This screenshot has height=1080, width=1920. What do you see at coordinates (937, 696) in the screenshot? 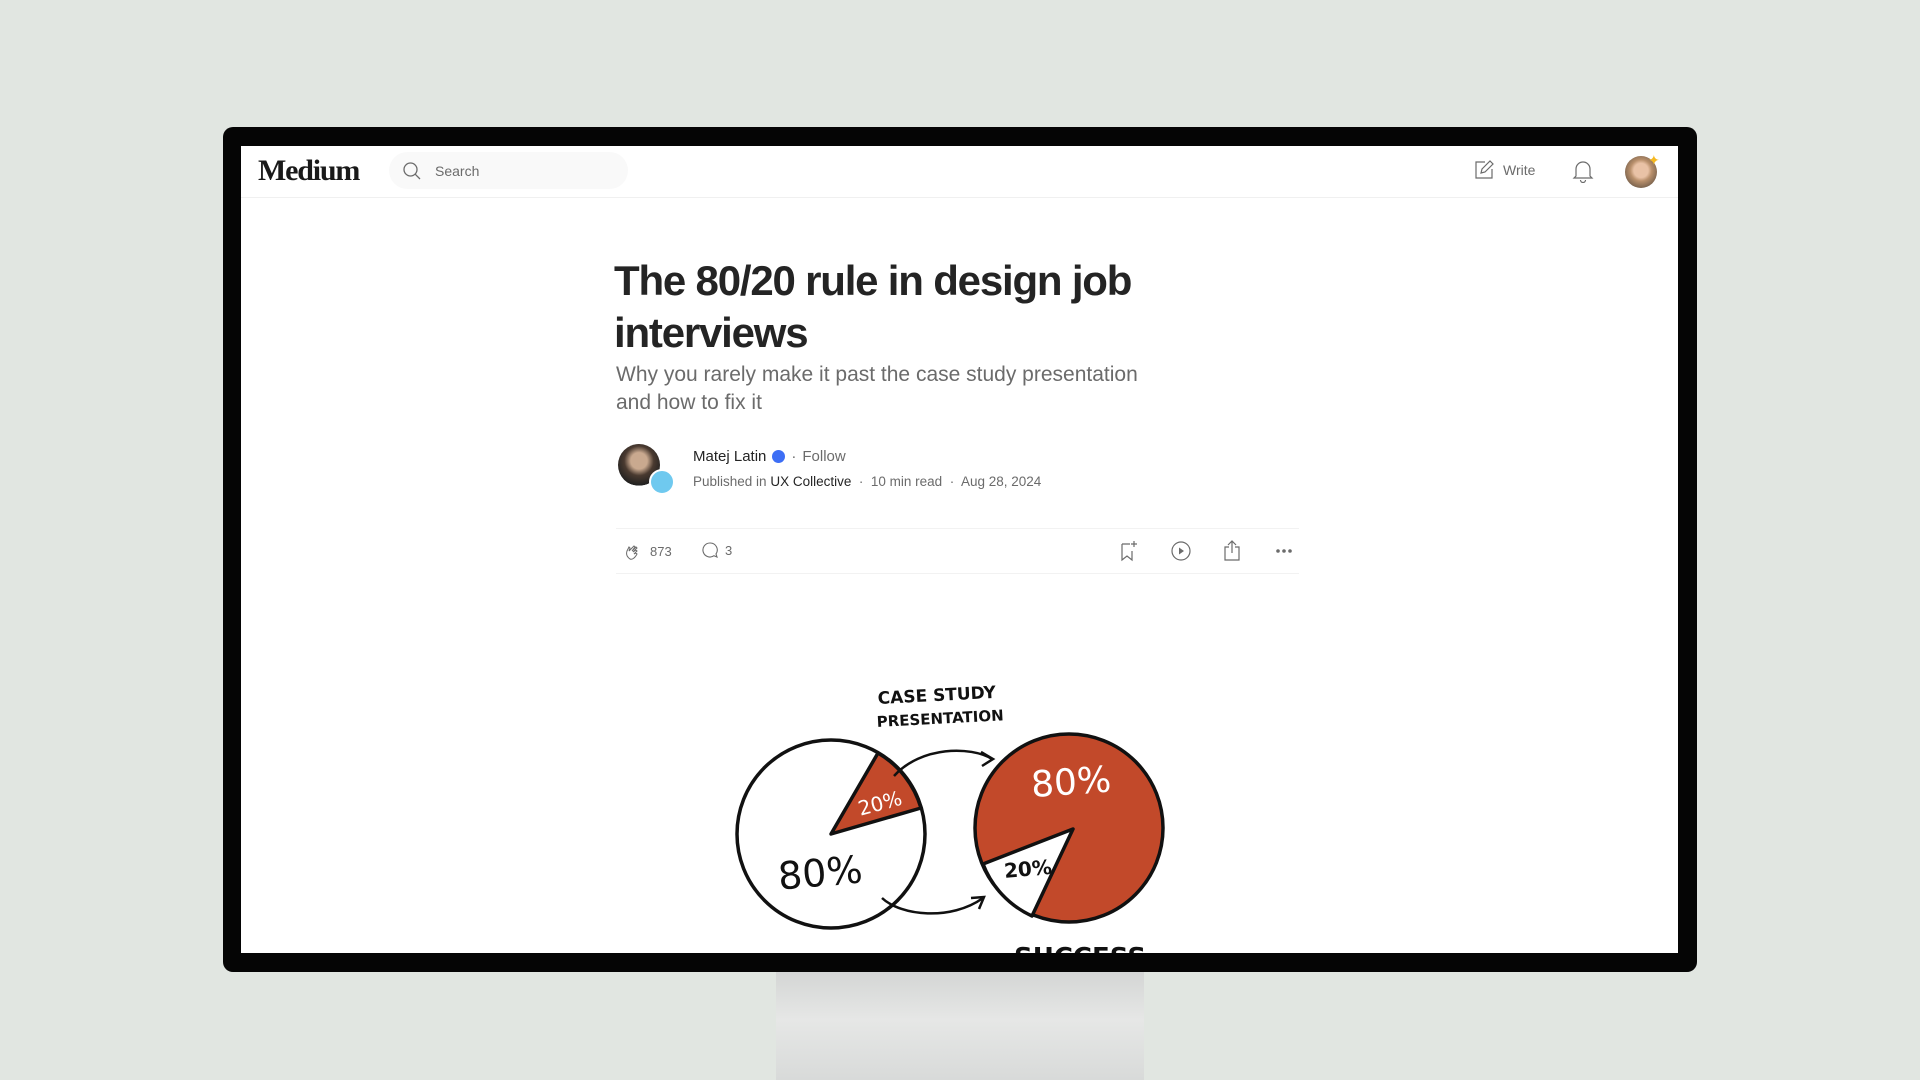
I see `label-case-study: CASE STUDY` at bounding box center [937, 696].